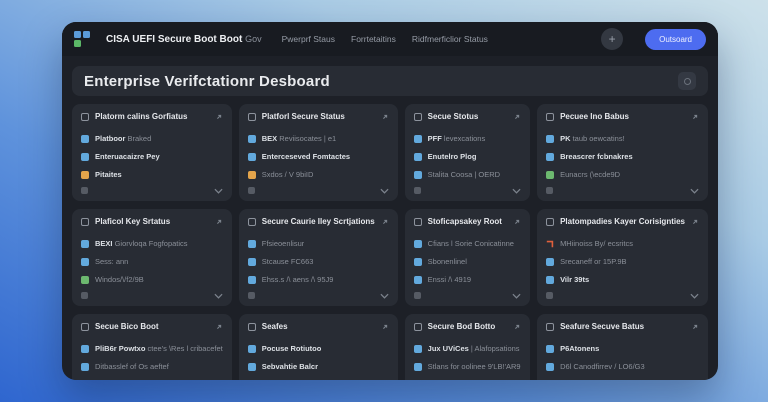  Describe the element at coordinates (152, 279) in the screenshot. I see `list-item: Windos/\/f2/9B` at that location.